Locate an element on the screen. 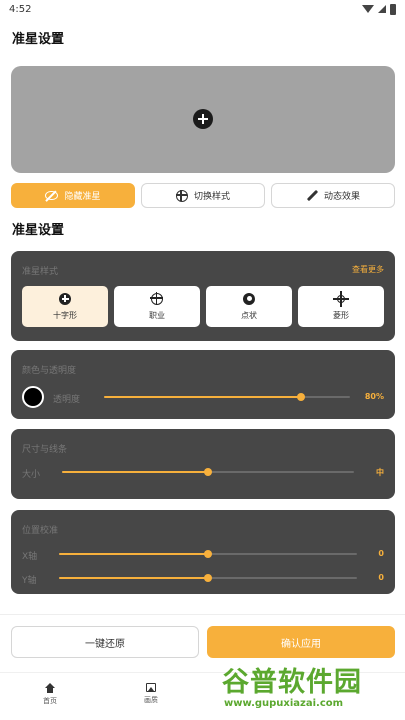 Image resolution: width=405 pixels, height=720 pixels. status-bar: 4:52 is located at coordinates (202, 9).